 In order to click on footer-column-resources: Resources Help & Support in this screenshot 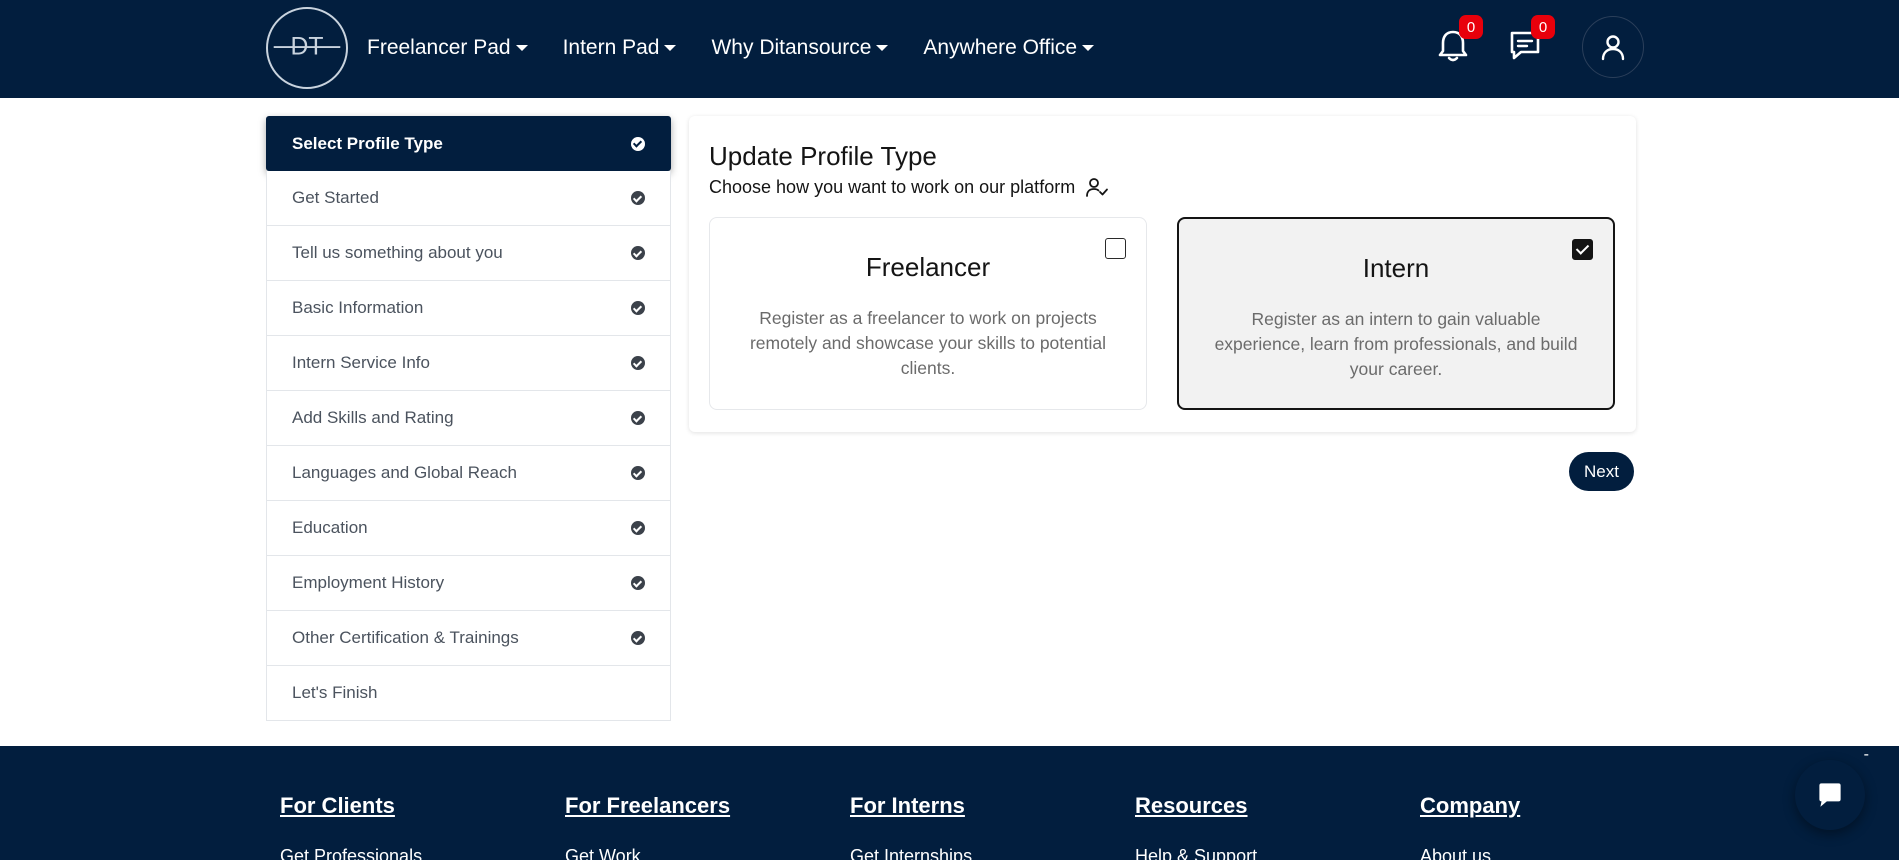, I will do `click(1196, 826)`.